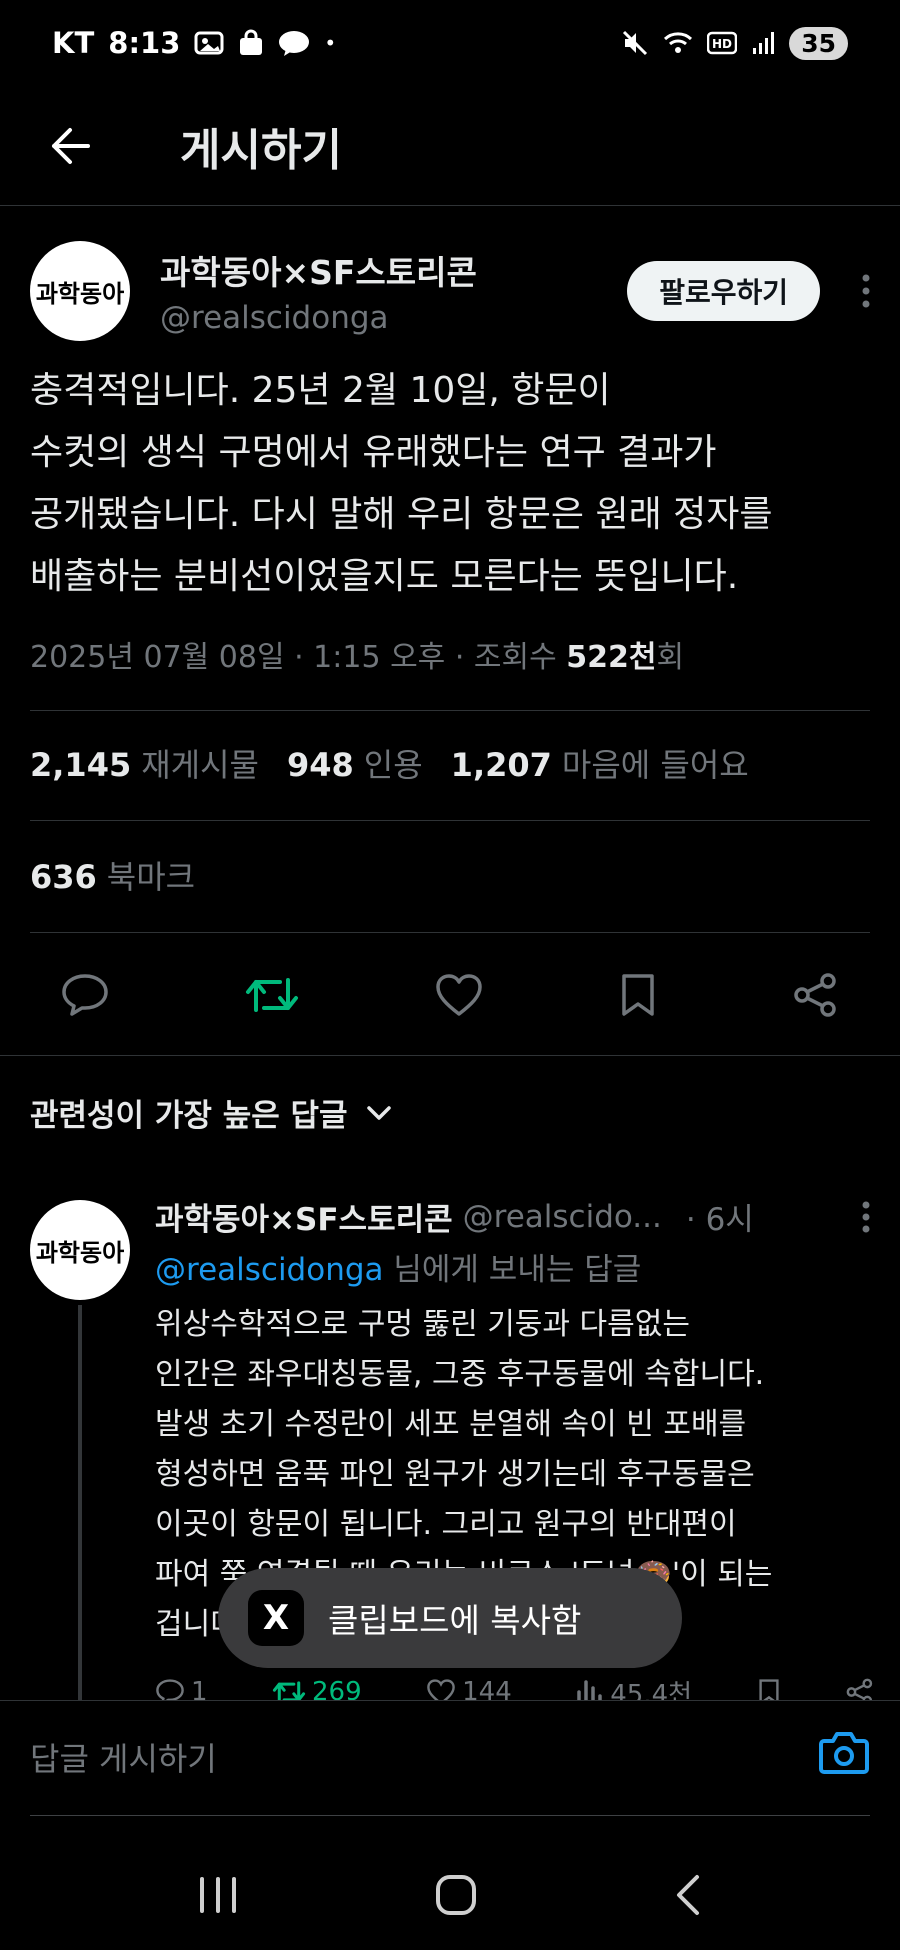 The image size is (900, 1950). What do you see at coordinates (80, 1505) in the screenshot?
I see `thread-line` at bounding box center [80, 1505].